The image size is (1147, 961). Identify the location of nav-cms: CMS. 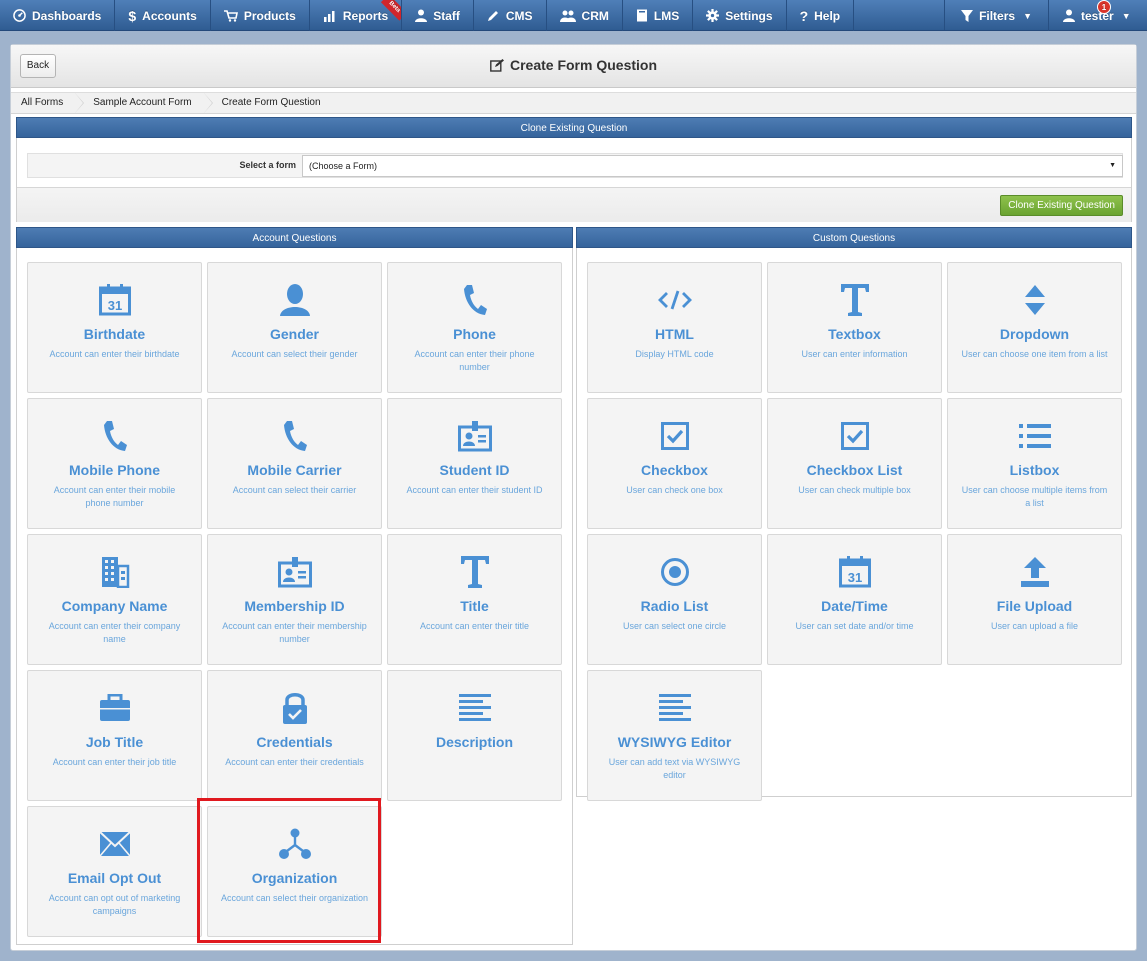
(510, 15).